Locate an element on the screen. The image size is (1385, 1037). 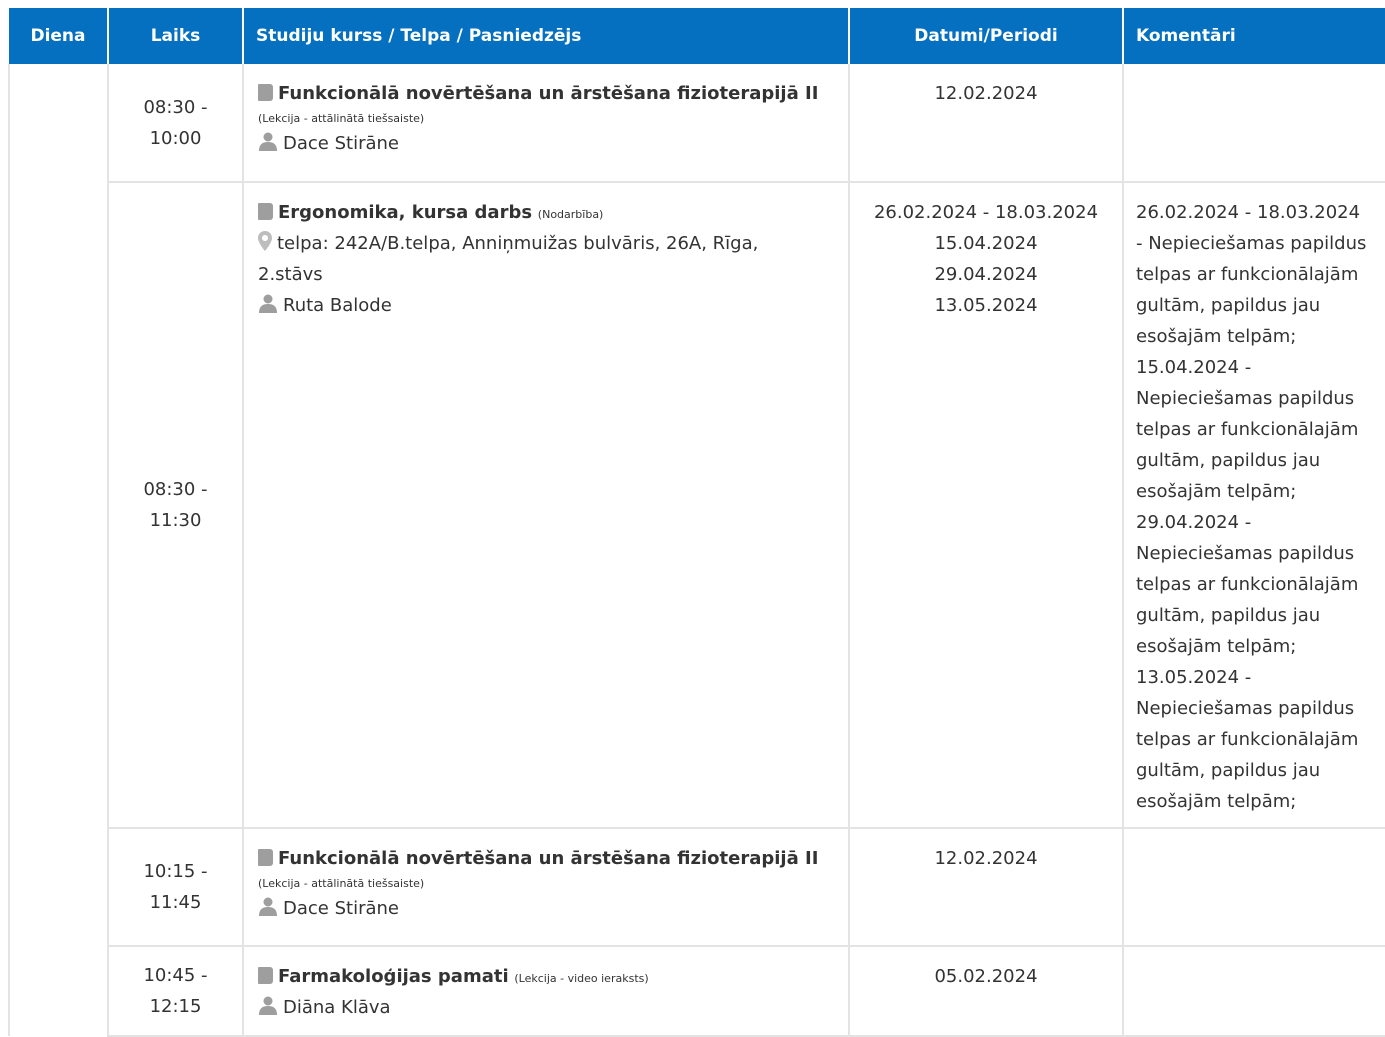
header-time: Laiks is located at coordinates (176, 36).